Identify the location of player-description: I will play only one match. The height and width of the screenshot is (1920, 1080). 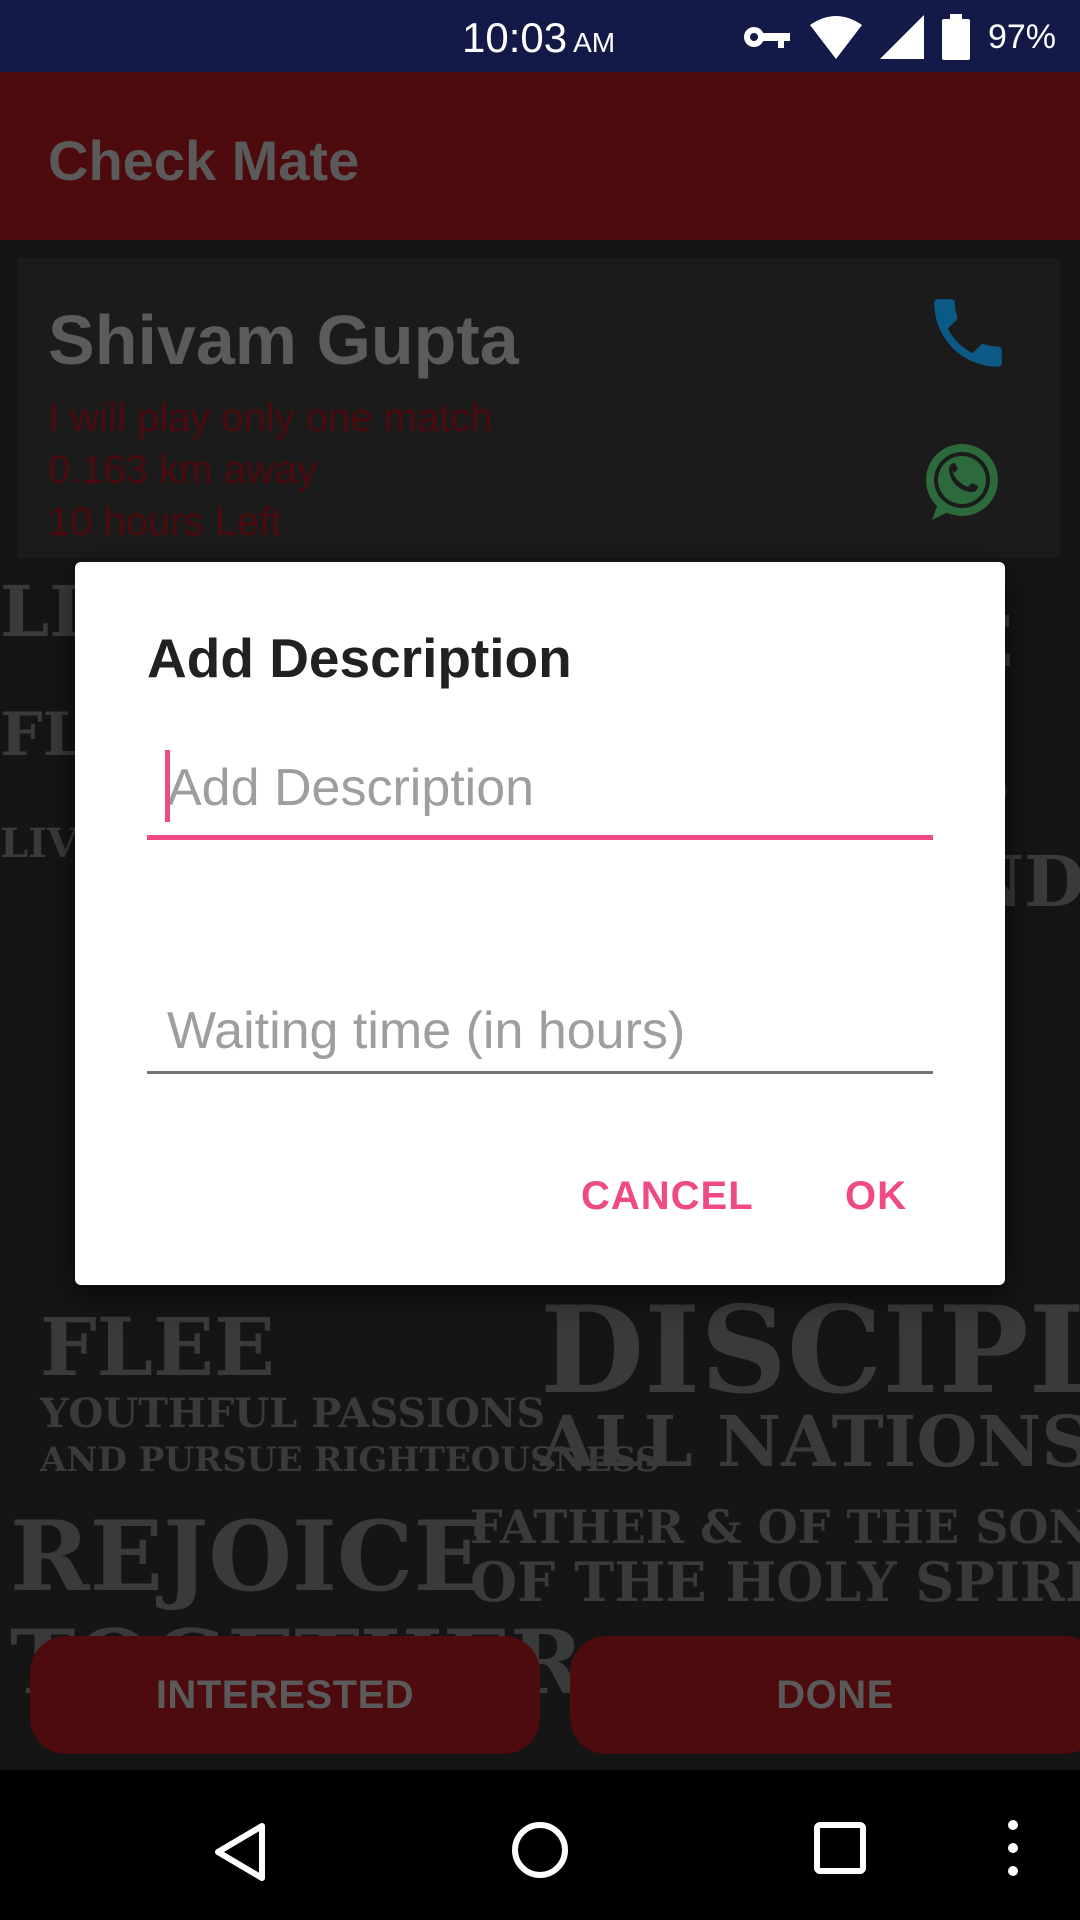
(270, 418).